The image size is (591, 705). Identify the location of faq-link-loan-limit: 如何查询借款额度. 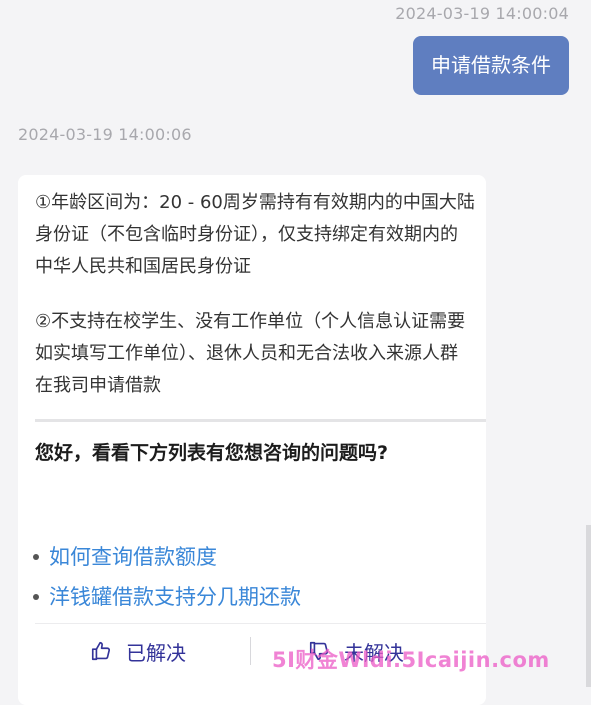
(125, 556).